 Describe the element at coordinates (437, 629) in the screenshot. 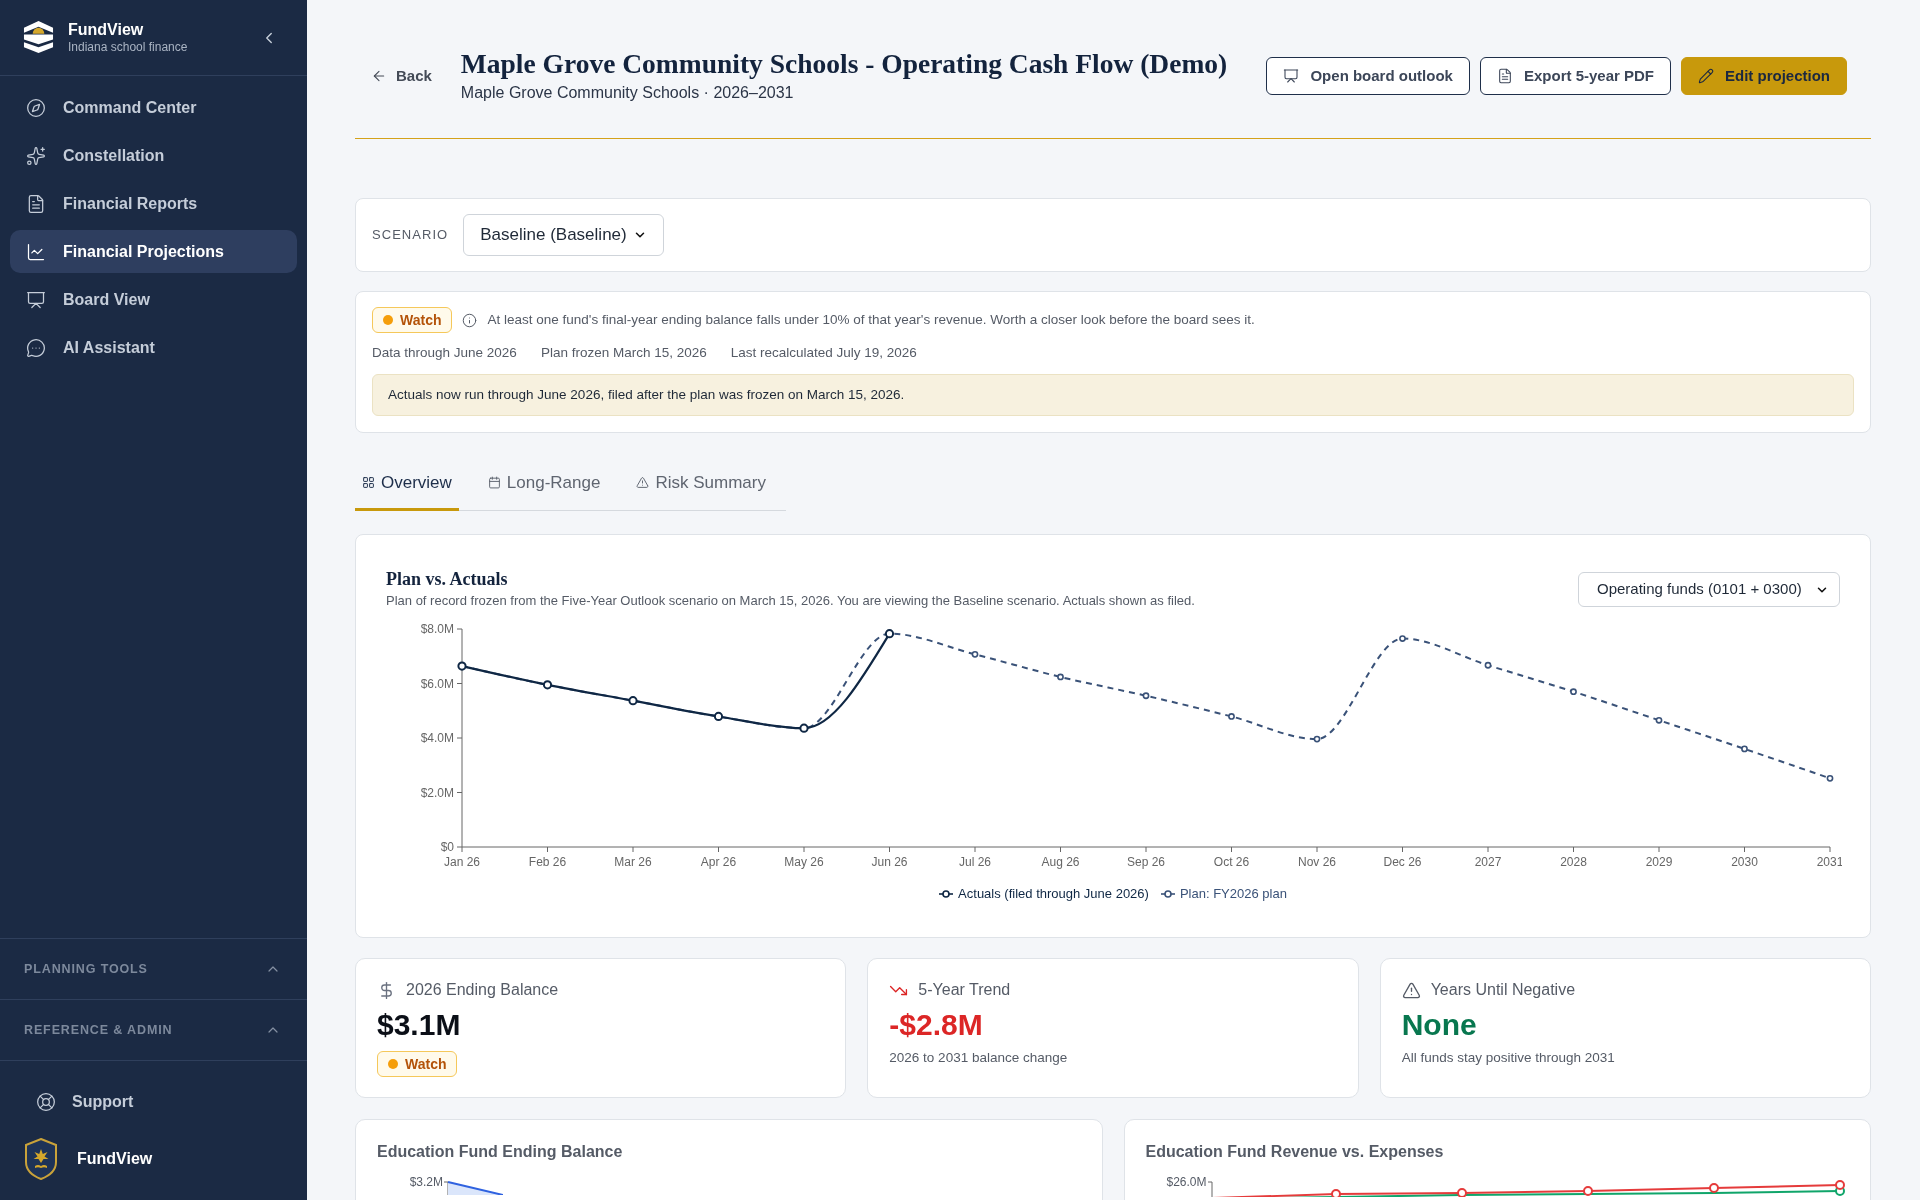

I see `y-axis-label: $8.0M` at that location.